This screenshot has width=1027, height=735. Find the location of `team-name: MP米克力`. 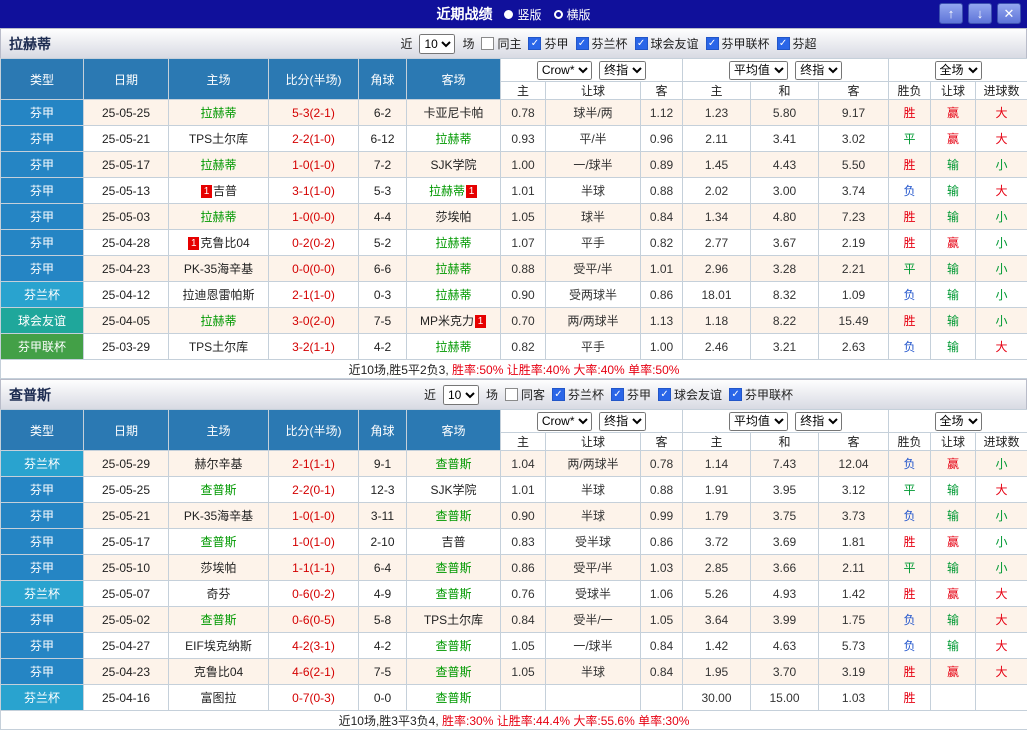

team-name: MP米克力 is located at coordinates (446, 321).